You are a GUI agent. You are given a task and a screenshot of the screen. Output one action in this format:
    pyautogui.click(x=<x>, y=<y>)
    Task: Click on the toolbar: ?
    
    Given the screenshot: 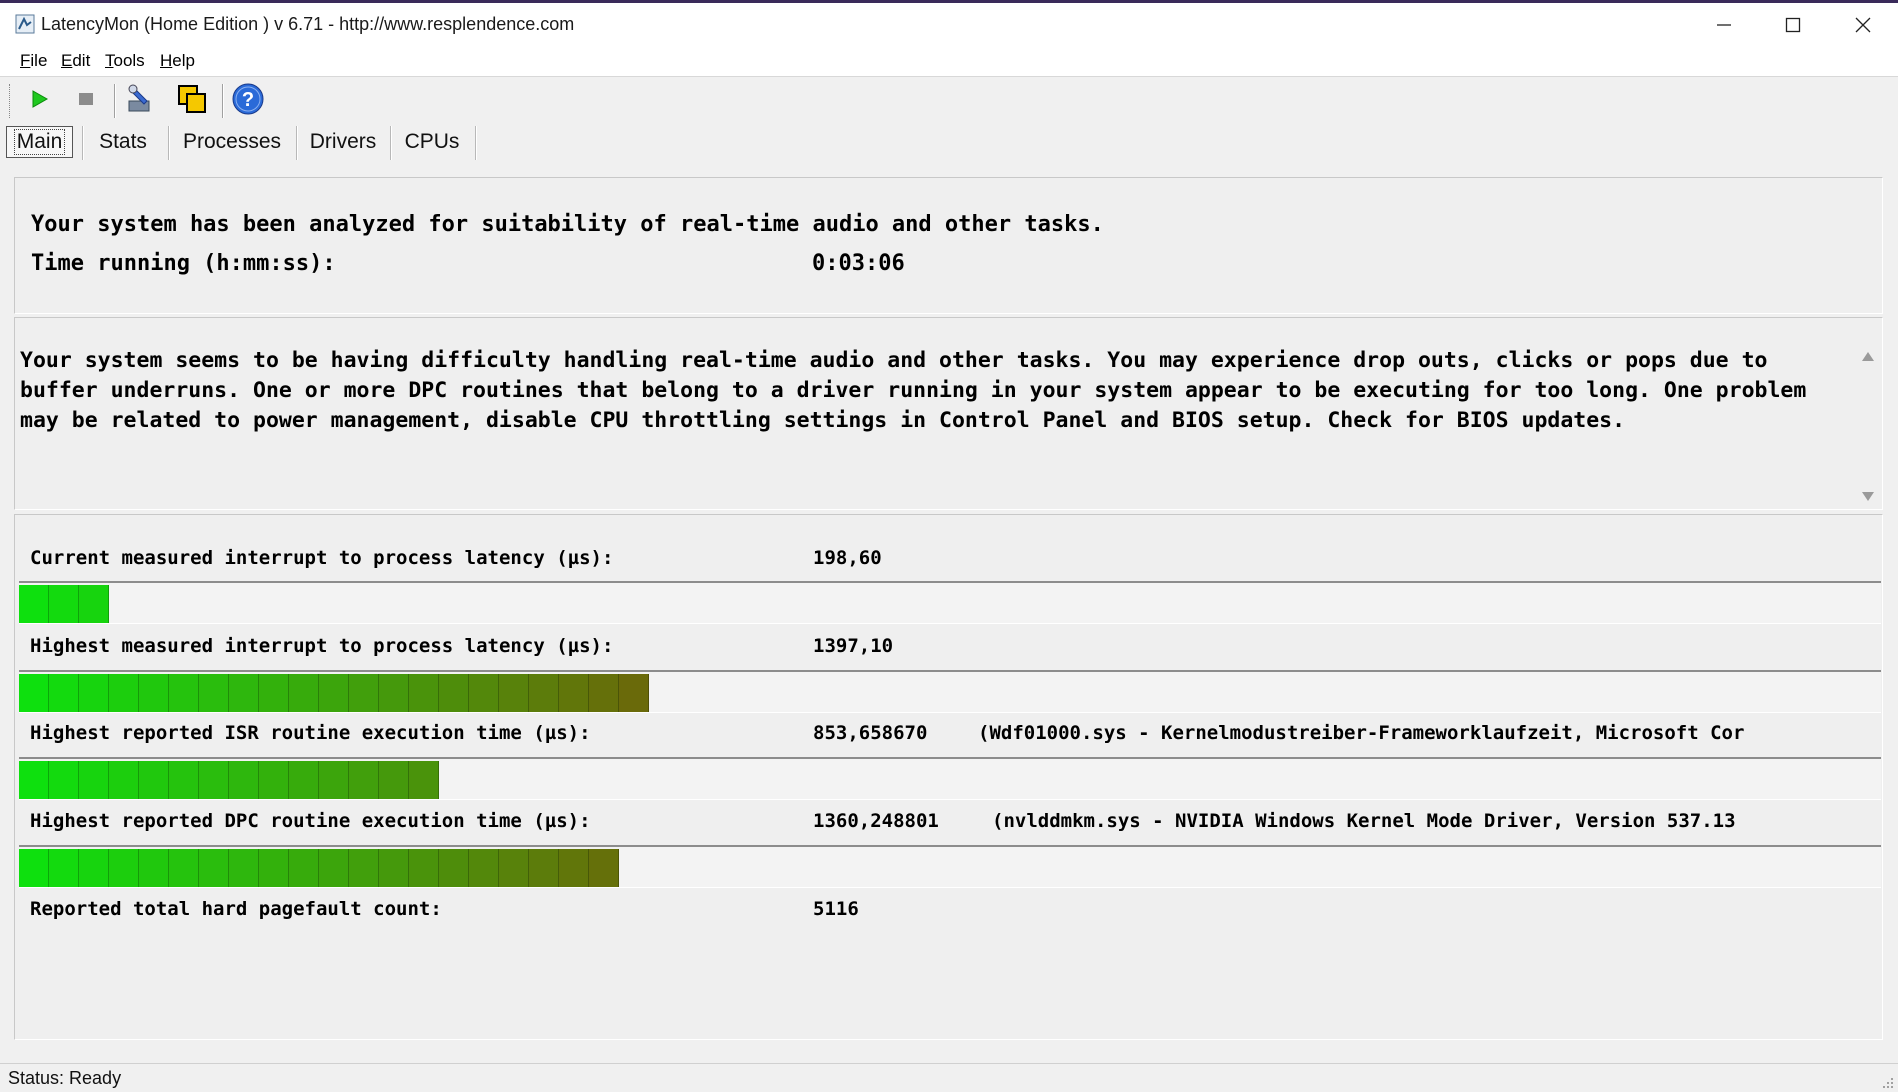 What is the action you would take?
    pyautogui.click(x=949, y=101)
    